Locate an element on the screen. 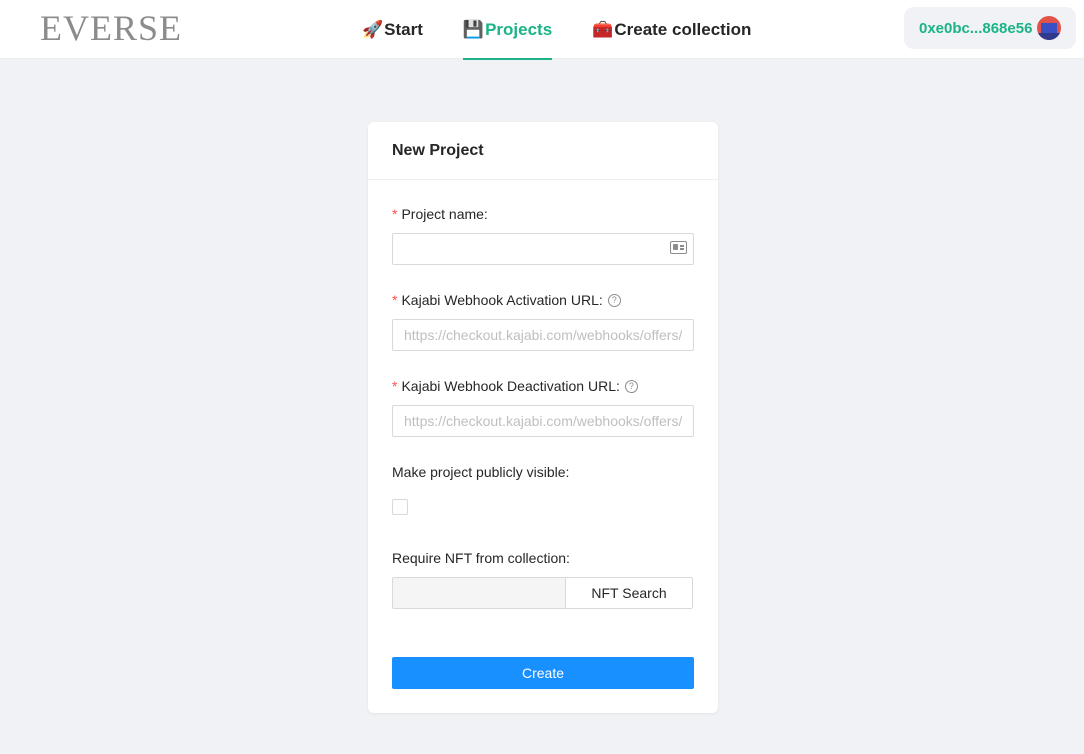  project-name-input is located at coordinates (543, 249).